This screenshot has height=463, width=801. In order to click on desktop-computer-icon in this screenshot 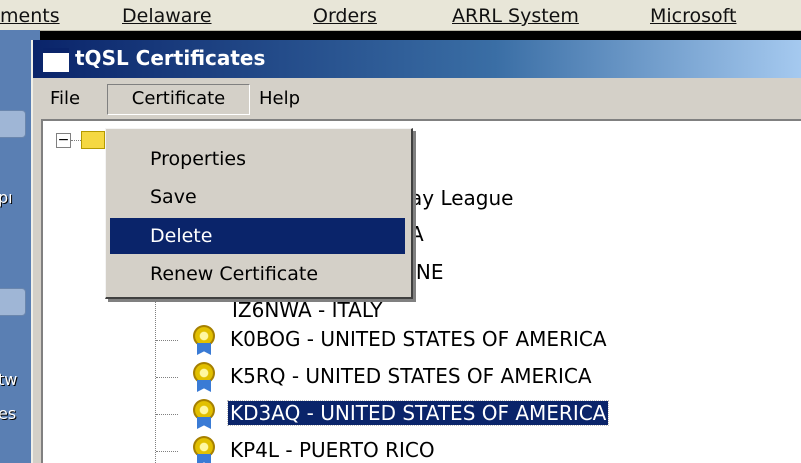, I will do `click(13, 124)`.